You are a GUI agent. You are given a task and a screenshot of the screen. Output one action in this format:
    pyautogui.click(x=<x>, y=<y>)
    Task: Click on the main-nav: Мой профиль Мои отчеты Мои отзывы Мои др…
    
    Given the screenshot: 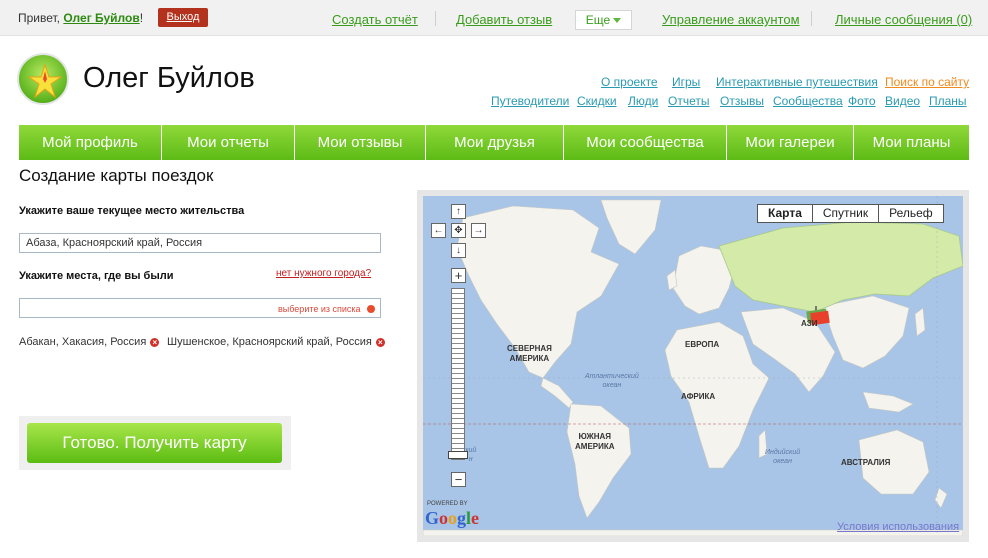 What is the action you would take?
    pyautogui.click(x=494, y=142)
    